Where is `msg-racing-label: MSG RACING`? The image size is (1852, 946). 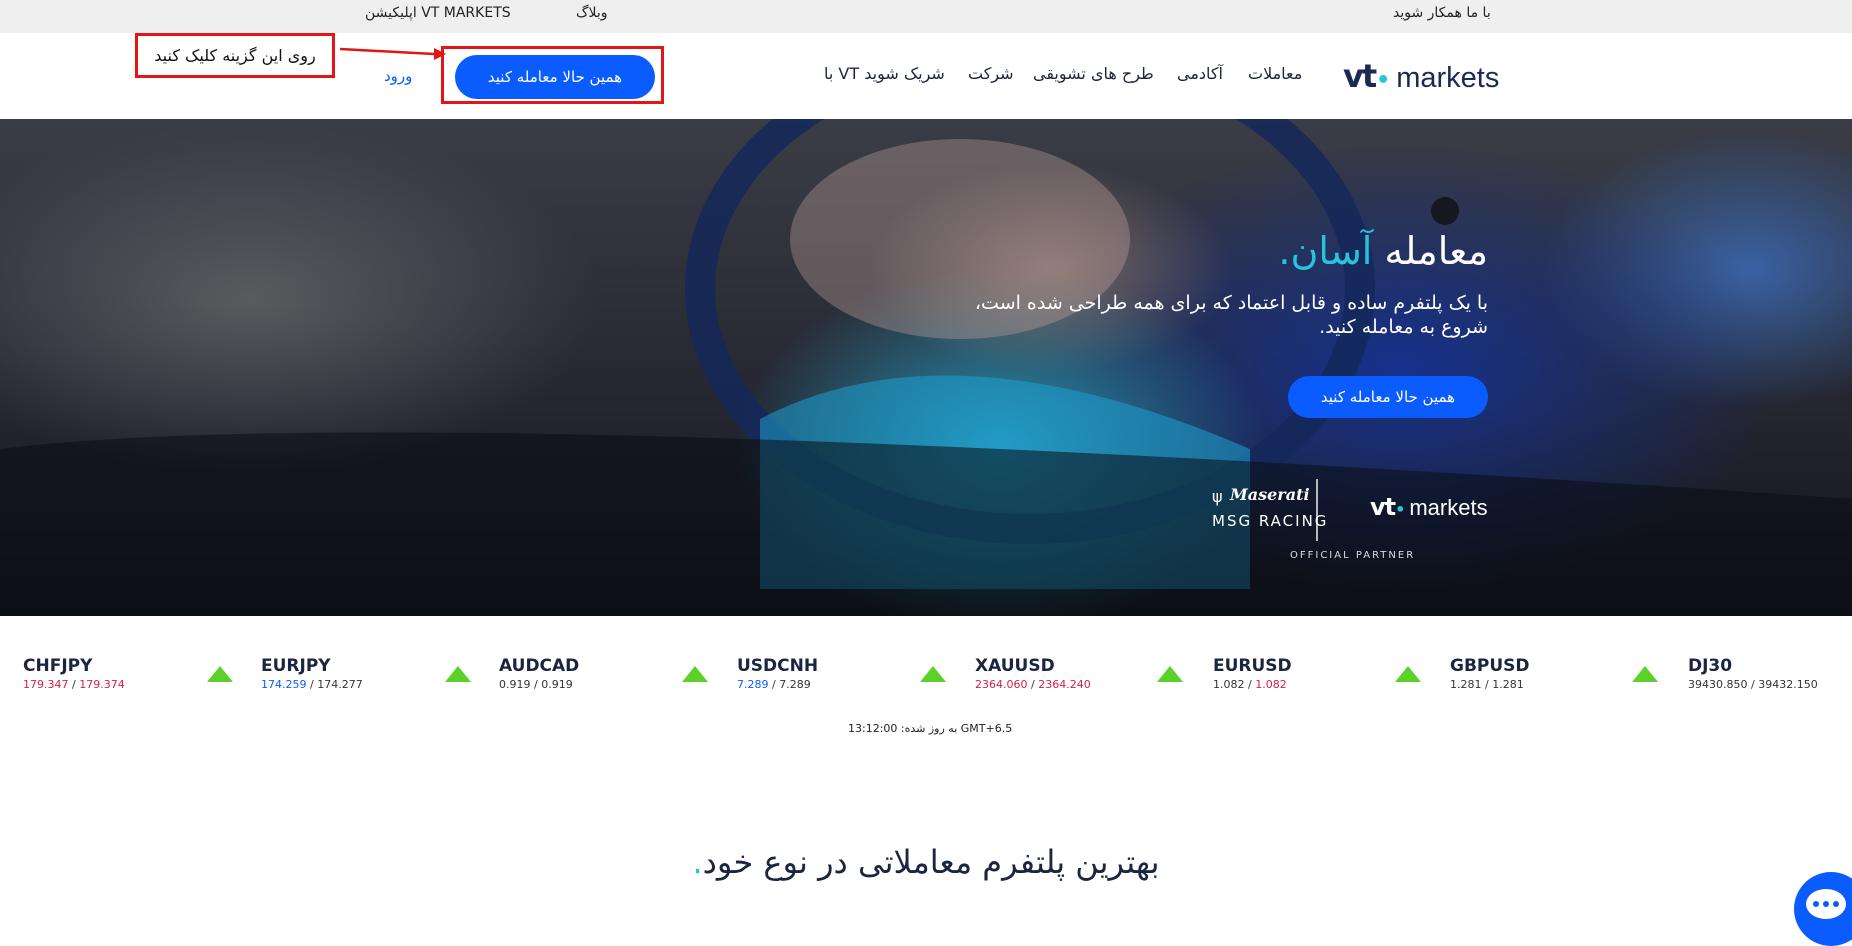 msg-racing-label: MSG RACING is located at coordinates (1270, 521).